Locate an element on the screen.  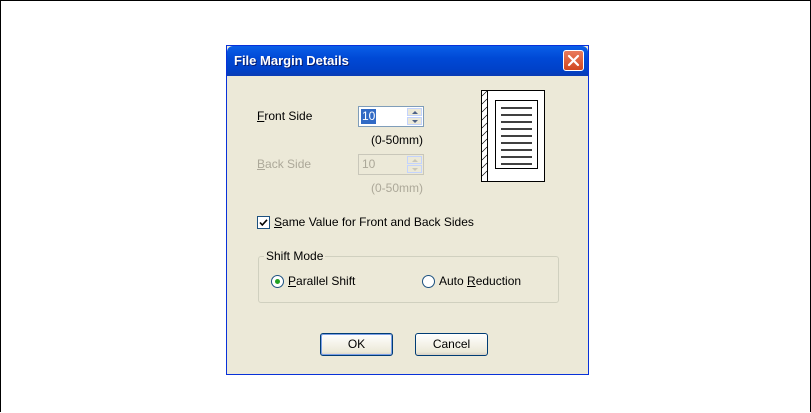
parallel-shift-label: Parallel Shift is located at coordinates (321, 281).